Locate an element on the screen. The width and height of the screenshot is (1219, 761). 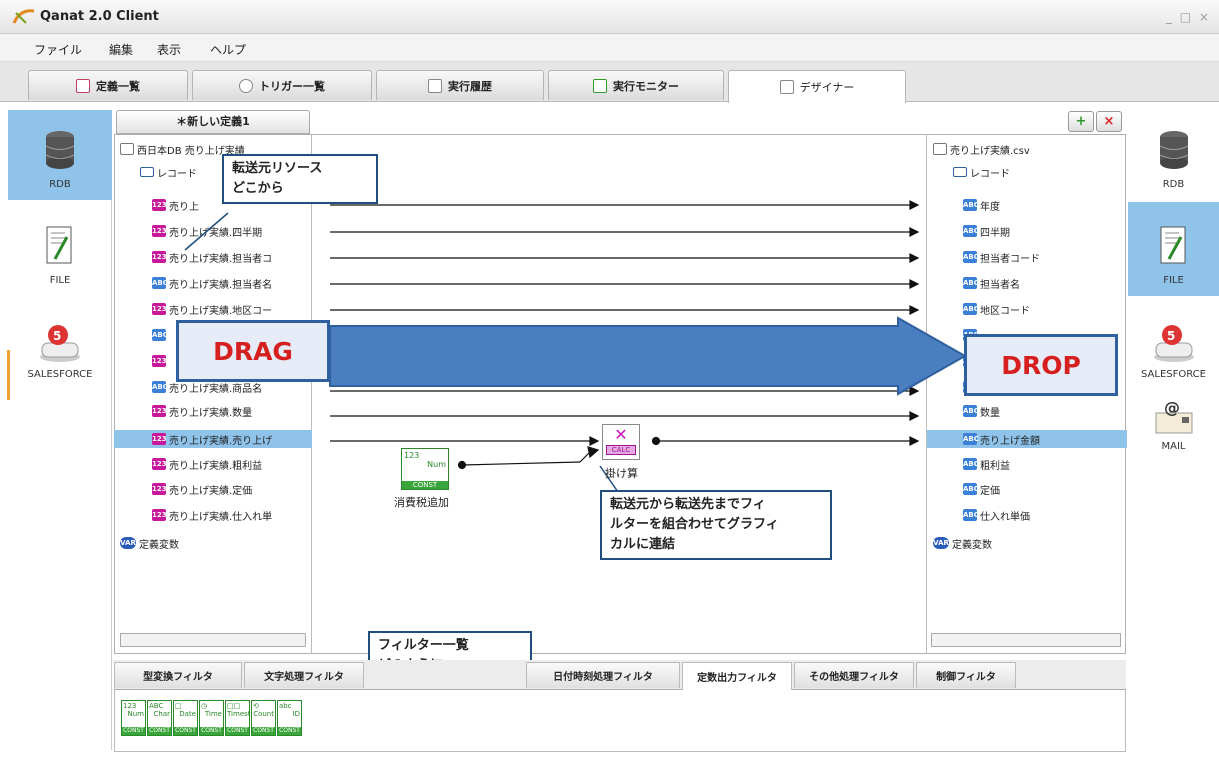
calc-node: ✕ CALC is located at coordinates (621, 442).